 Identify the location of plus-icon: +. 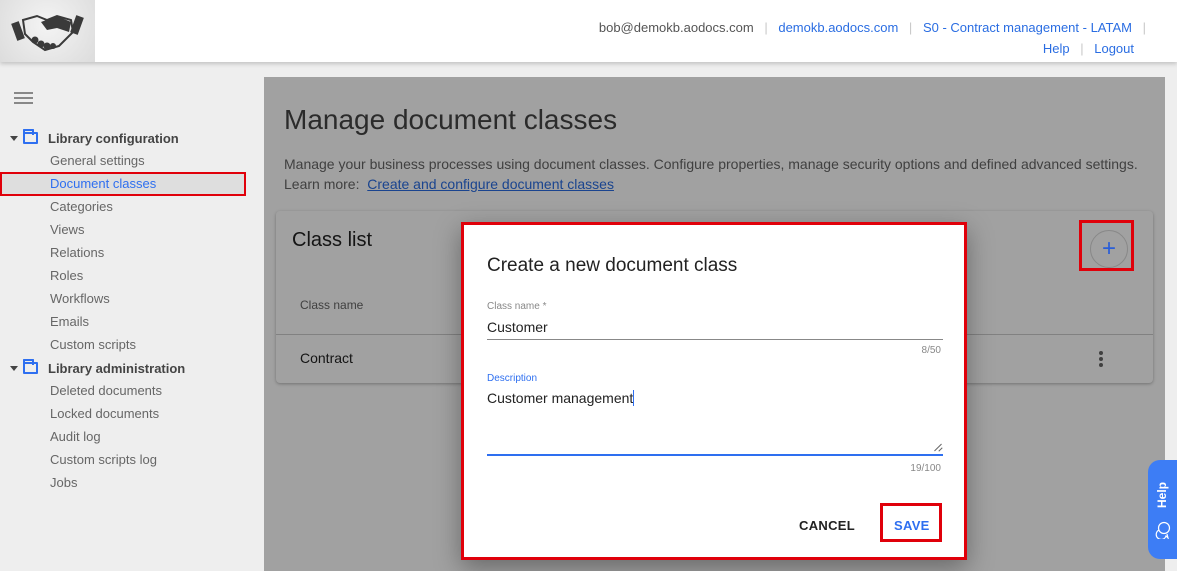
(1108, 248).